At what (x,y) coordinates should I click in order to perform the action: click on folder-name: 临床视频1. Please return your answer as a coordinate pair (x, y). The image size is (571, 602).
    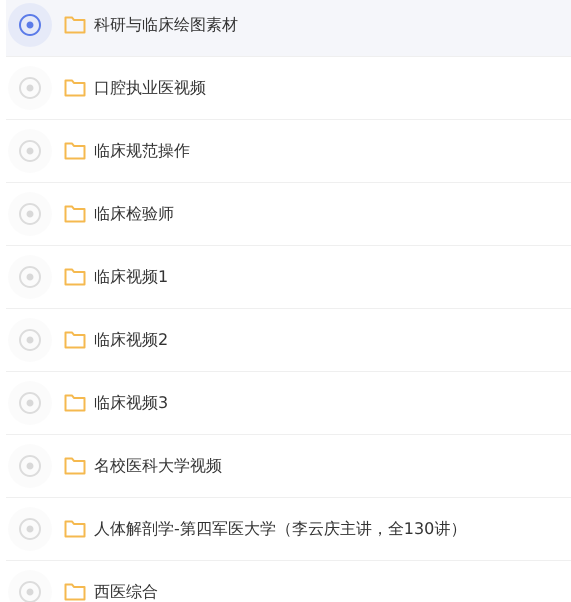
    Looking at the image, I should click on (131, 277).